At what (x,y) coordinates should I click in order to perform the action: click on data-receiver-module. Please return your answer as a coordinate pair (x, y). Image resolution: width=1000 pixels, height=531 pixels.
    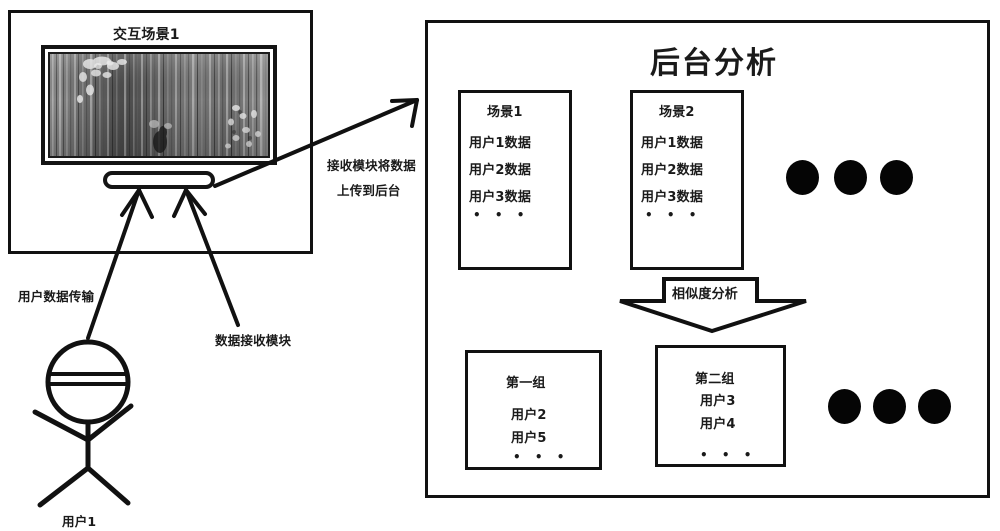
    Looking at the image, I should click on (159, 180).